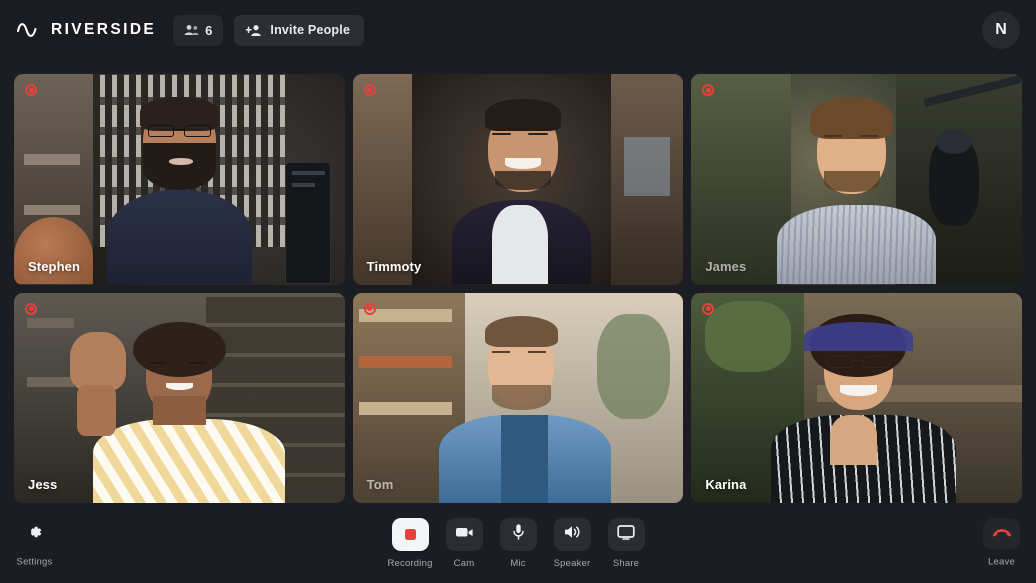  I want to click on settings-button-surface, so click(34, 534).